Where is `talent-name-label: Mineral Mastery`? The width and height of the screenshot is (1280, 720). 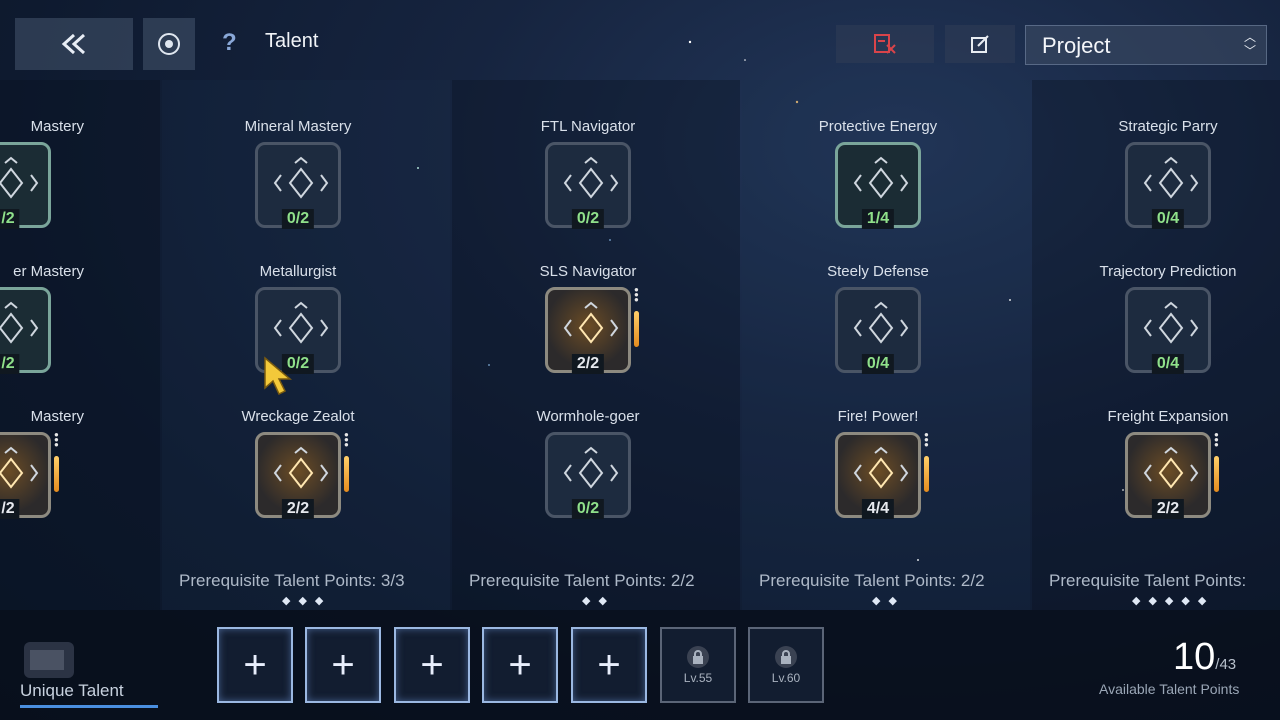
talent-name-label: Mineral Mastery is located at coordinates (298, 126).